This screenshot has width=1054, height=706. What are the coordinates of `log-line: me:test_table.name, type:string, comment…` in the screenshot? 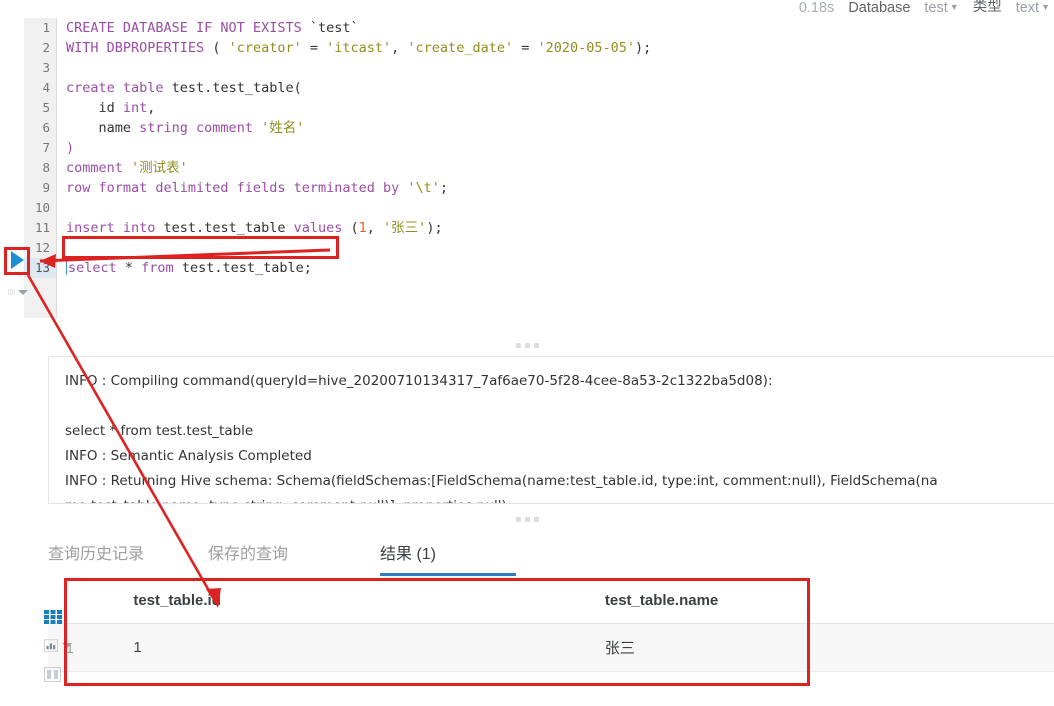 It's located at (559, 498).